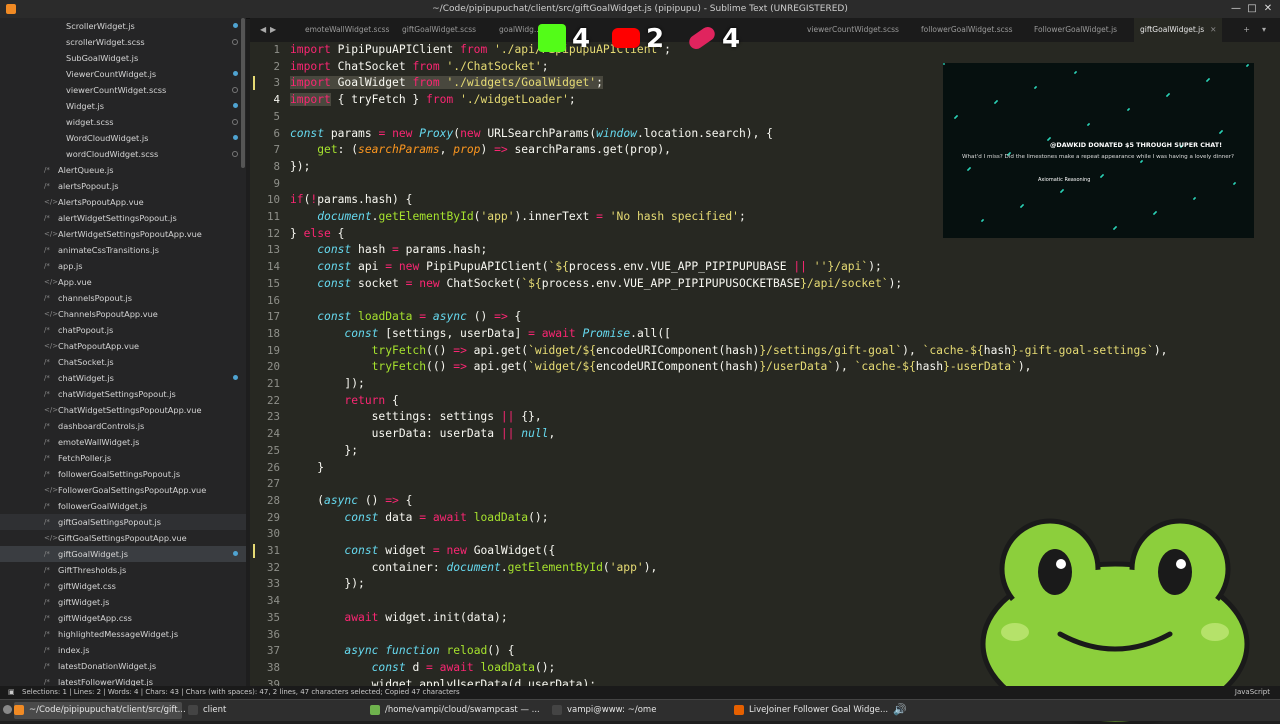  Describe the element at coordinates (123, 442) in the screenshot. I see `sidebar-file-item: /* emoteWallWidget.js` at that location.